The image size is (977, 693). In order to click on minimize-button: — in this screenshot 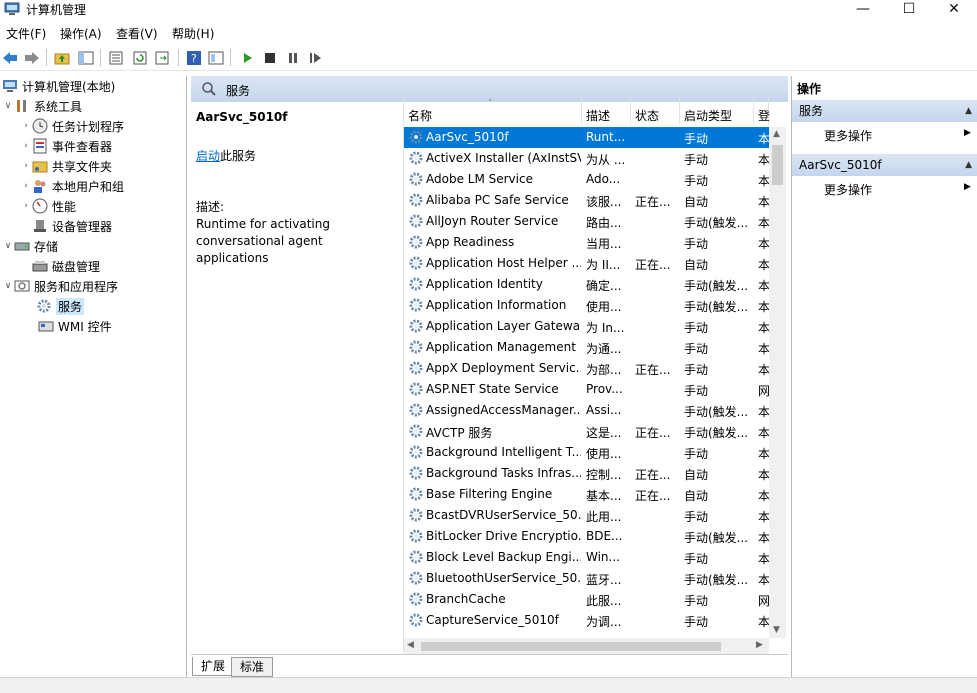, I will do `click(863, 10)`.